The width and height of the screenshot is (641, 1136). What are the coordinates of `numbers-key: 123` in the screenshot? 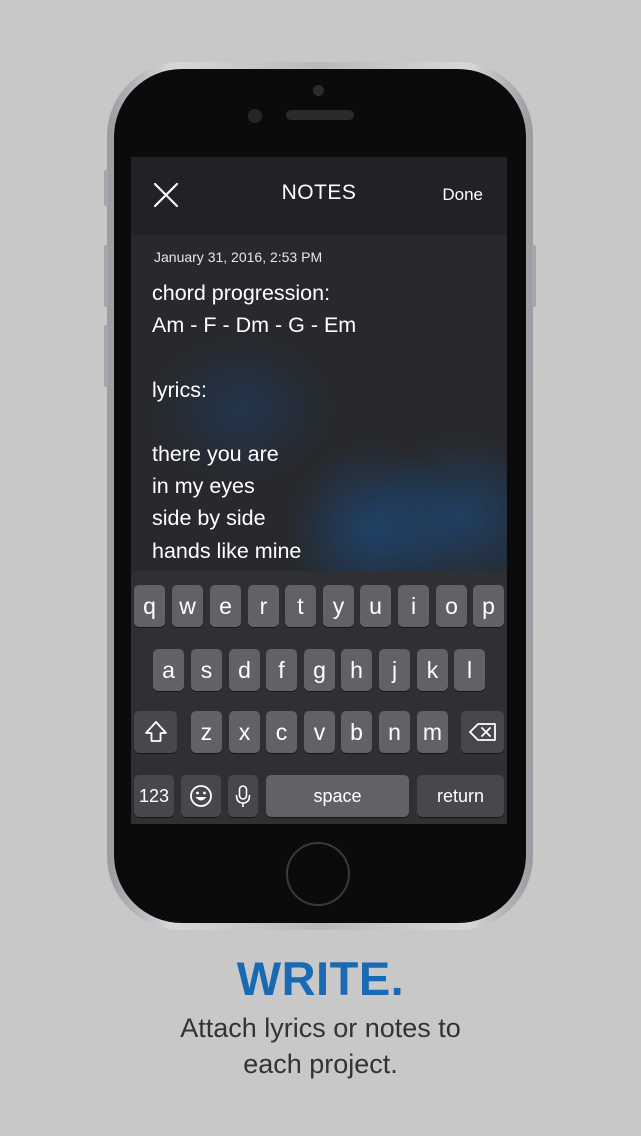 It's located at (154, 796).